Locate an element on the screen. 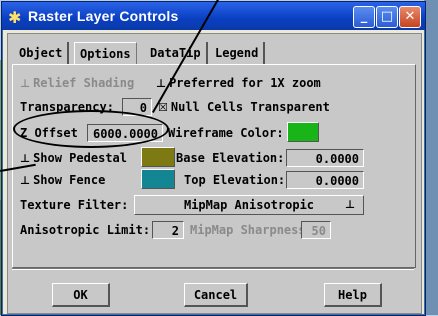 Image resolution: width=438 pixels, height=316 pixels. tab-options: Options is located at coordinates (105, 53).